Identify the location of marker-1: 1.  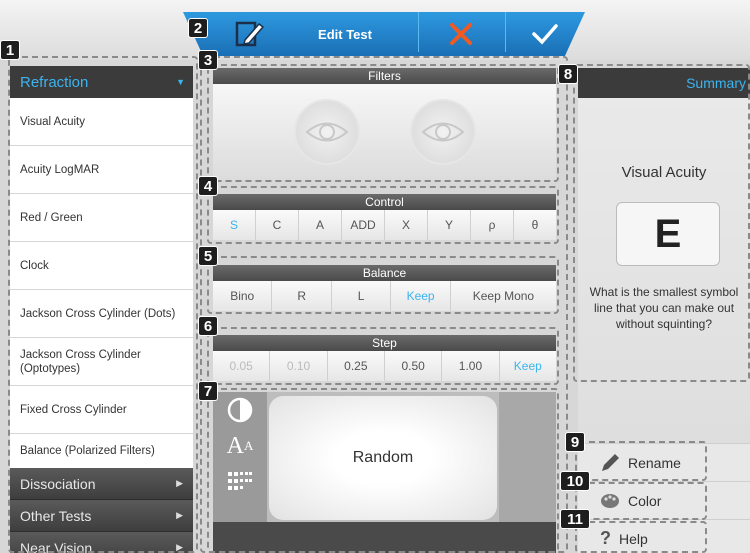
(10, 50).